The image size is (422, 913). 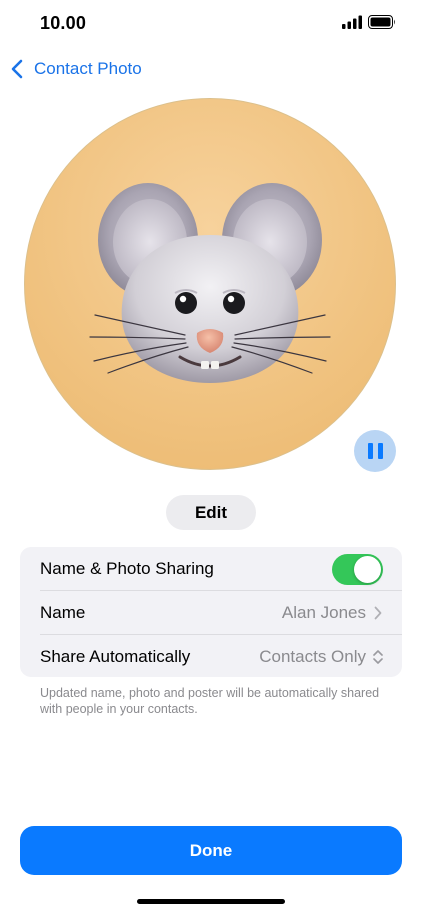 What do you see at coordinates (211, 850) in the screenshot?
I see `done-button: Done` at bounding box center [211, 850].